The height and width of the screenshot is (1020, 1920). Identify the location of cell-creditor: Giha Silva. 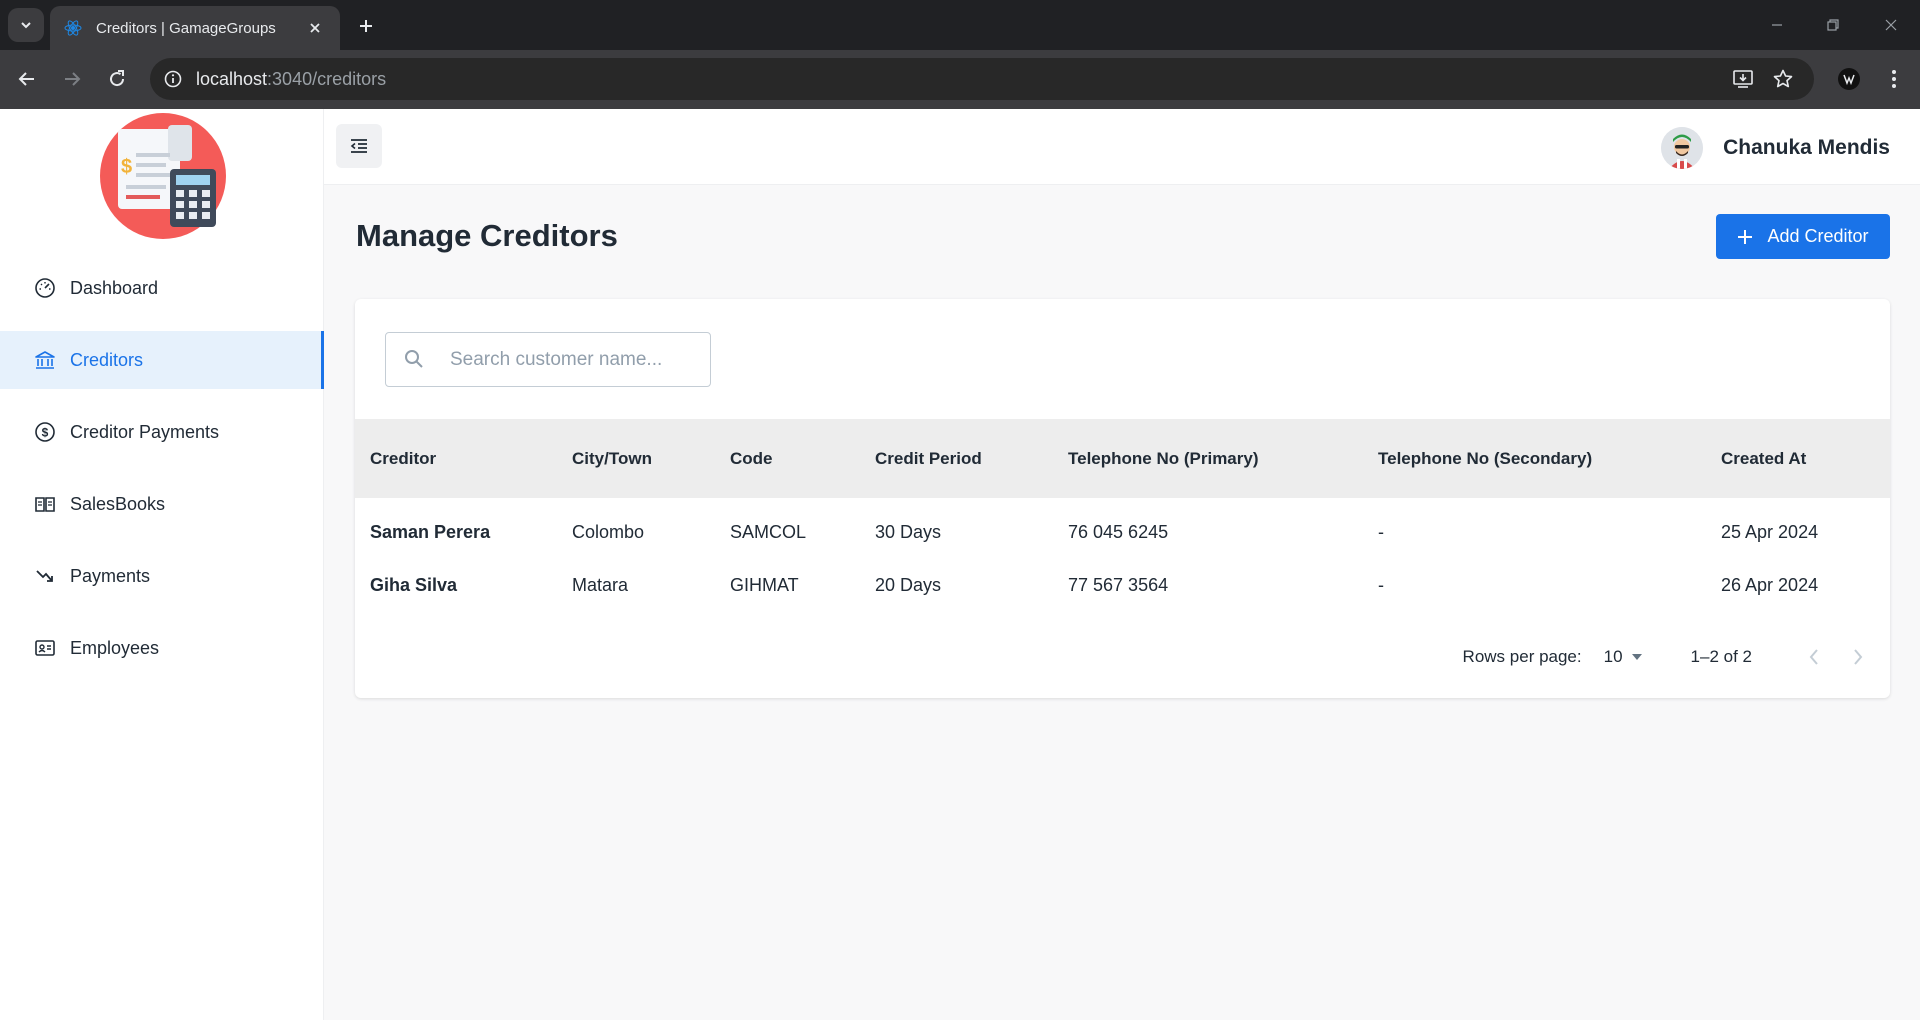
(414, 584).